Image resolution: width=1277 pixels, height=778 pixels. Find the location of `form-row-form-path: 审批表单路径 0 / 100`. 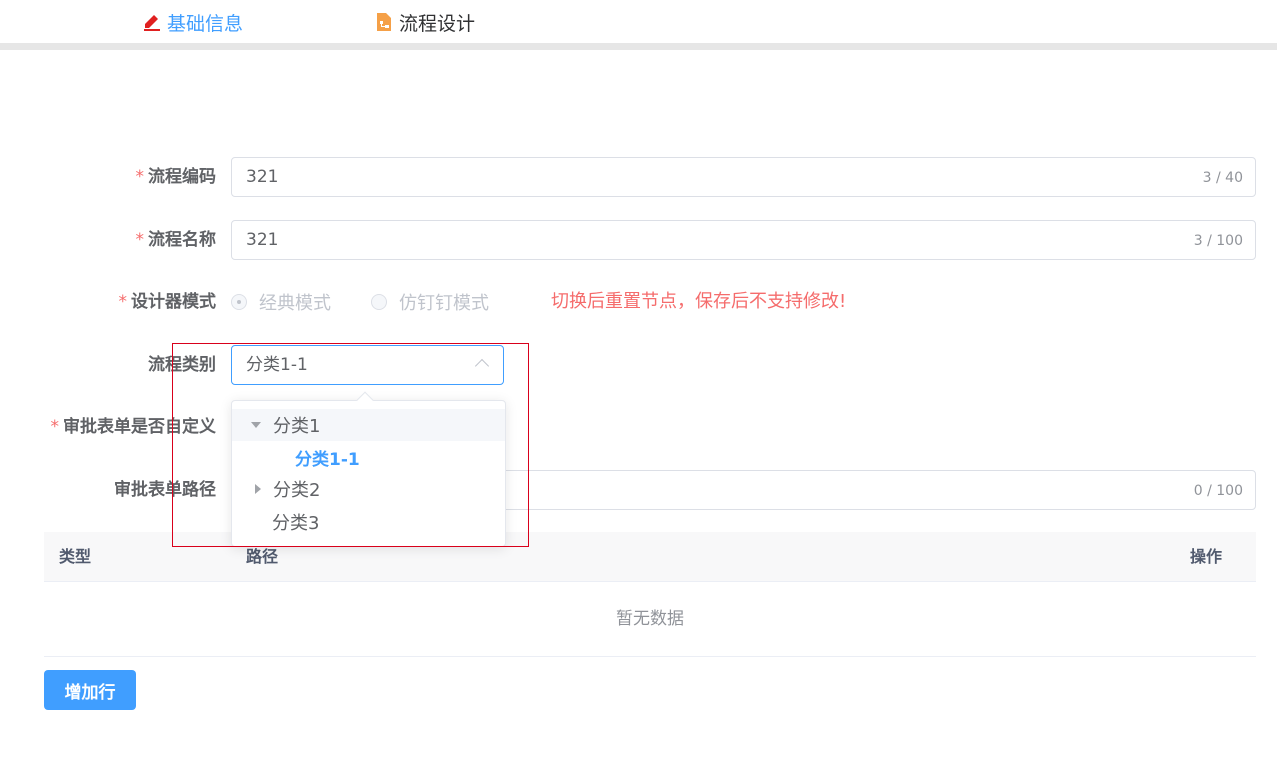

form-row-form-path: 审批表单路径 0 / 100 is located at coordinates (638, 490).